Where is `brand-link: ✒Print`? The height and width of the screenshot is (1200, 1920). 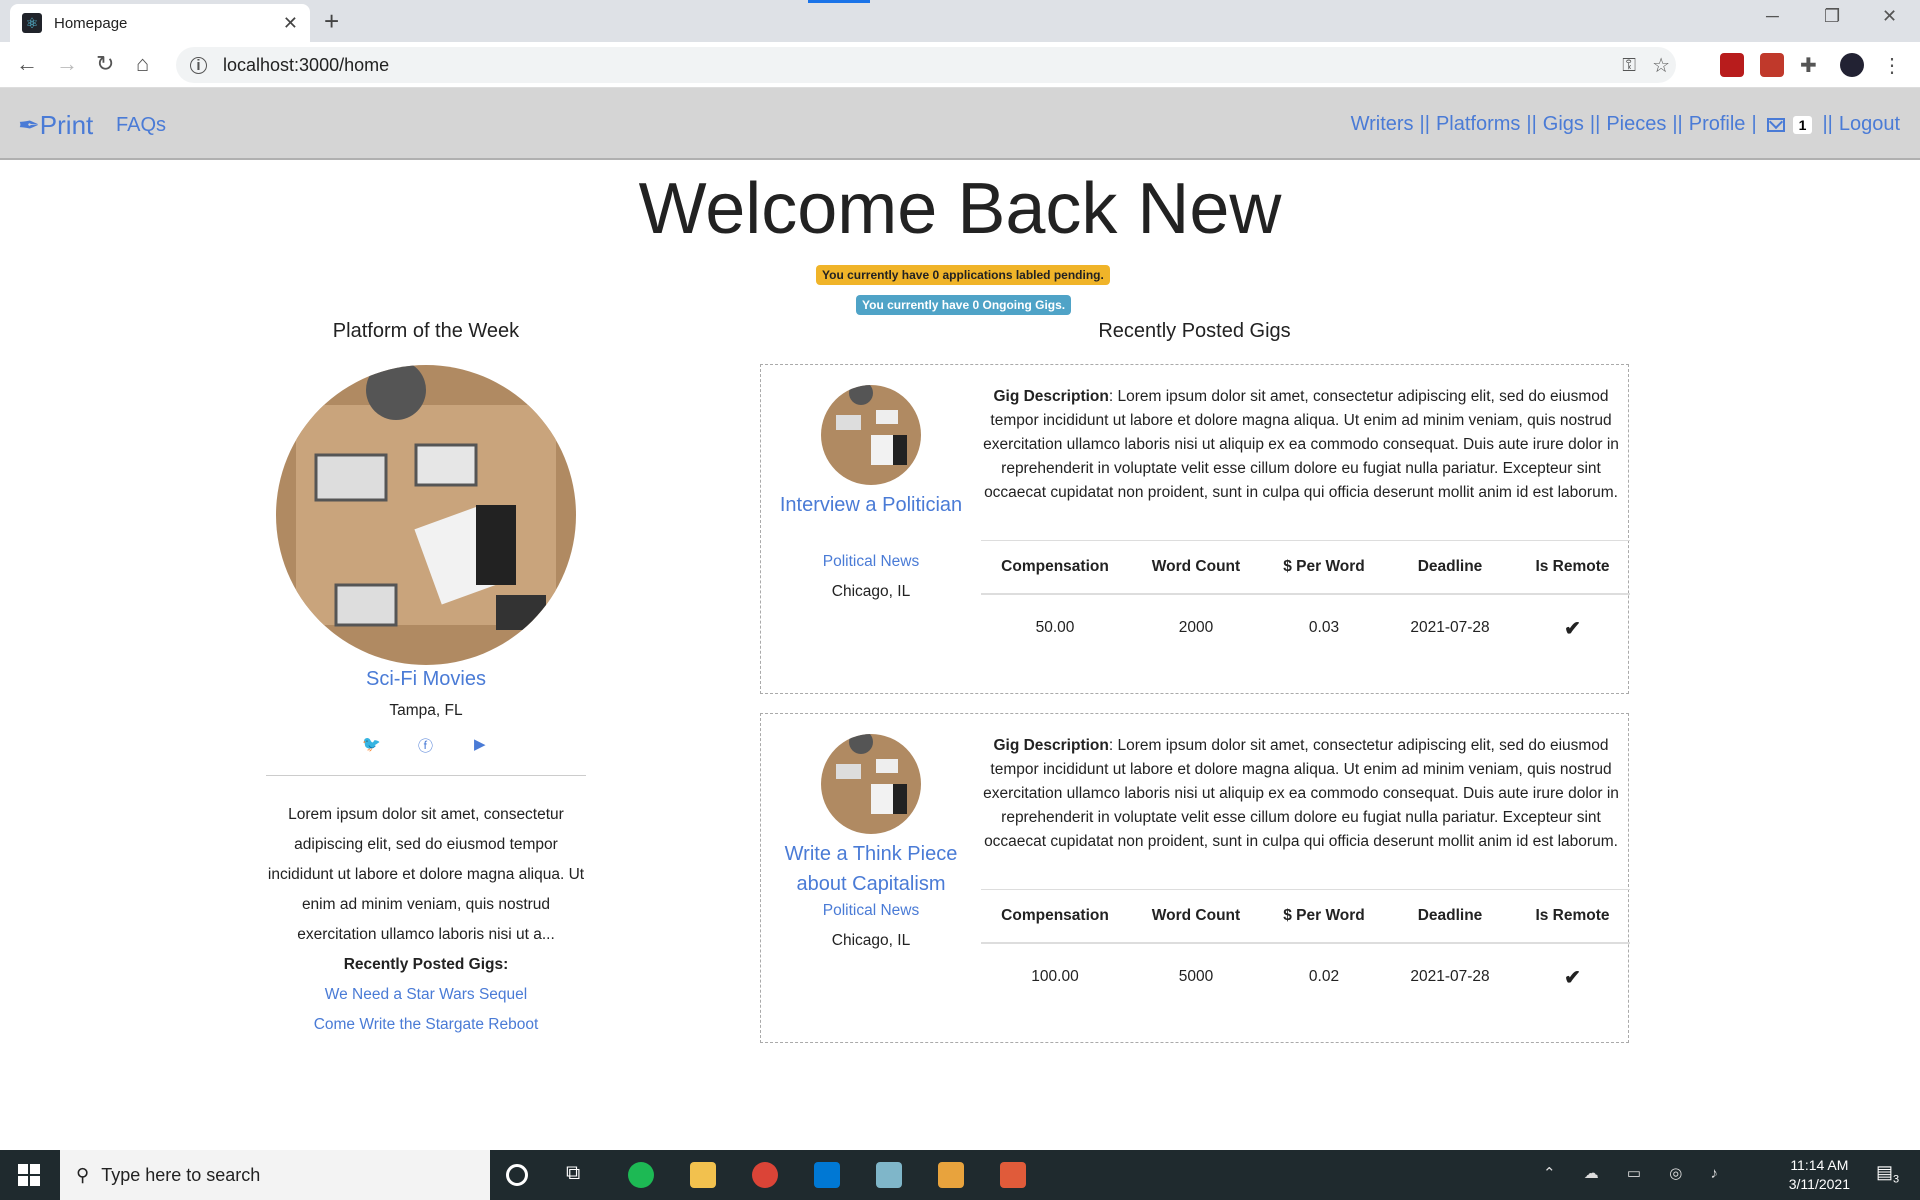
brand-link: ✒Print is located at coordinates (55, 125).